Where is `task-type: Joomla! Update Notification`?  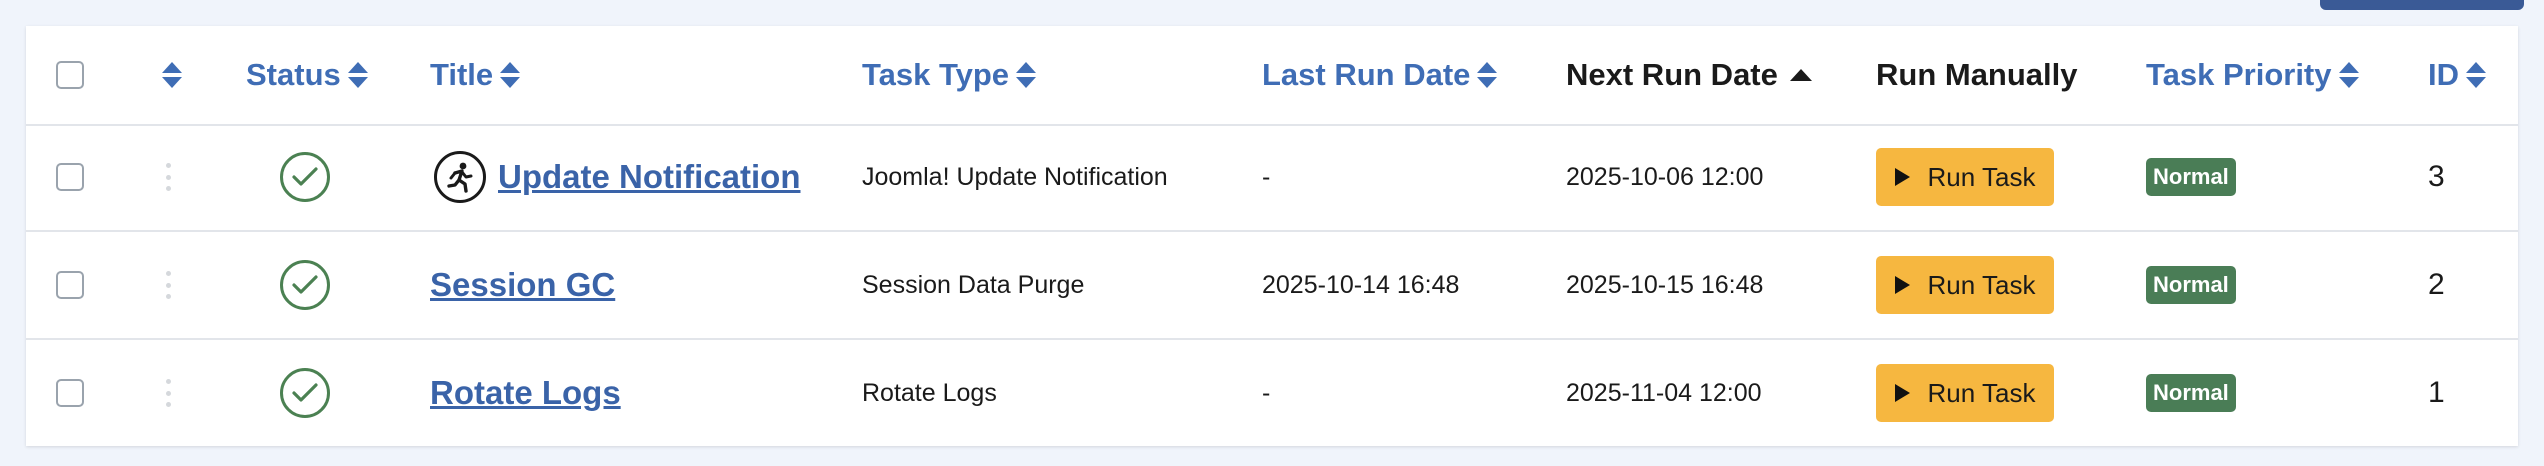
task-type: Joomla! Update Notification is located at coordinates (1015, 176).